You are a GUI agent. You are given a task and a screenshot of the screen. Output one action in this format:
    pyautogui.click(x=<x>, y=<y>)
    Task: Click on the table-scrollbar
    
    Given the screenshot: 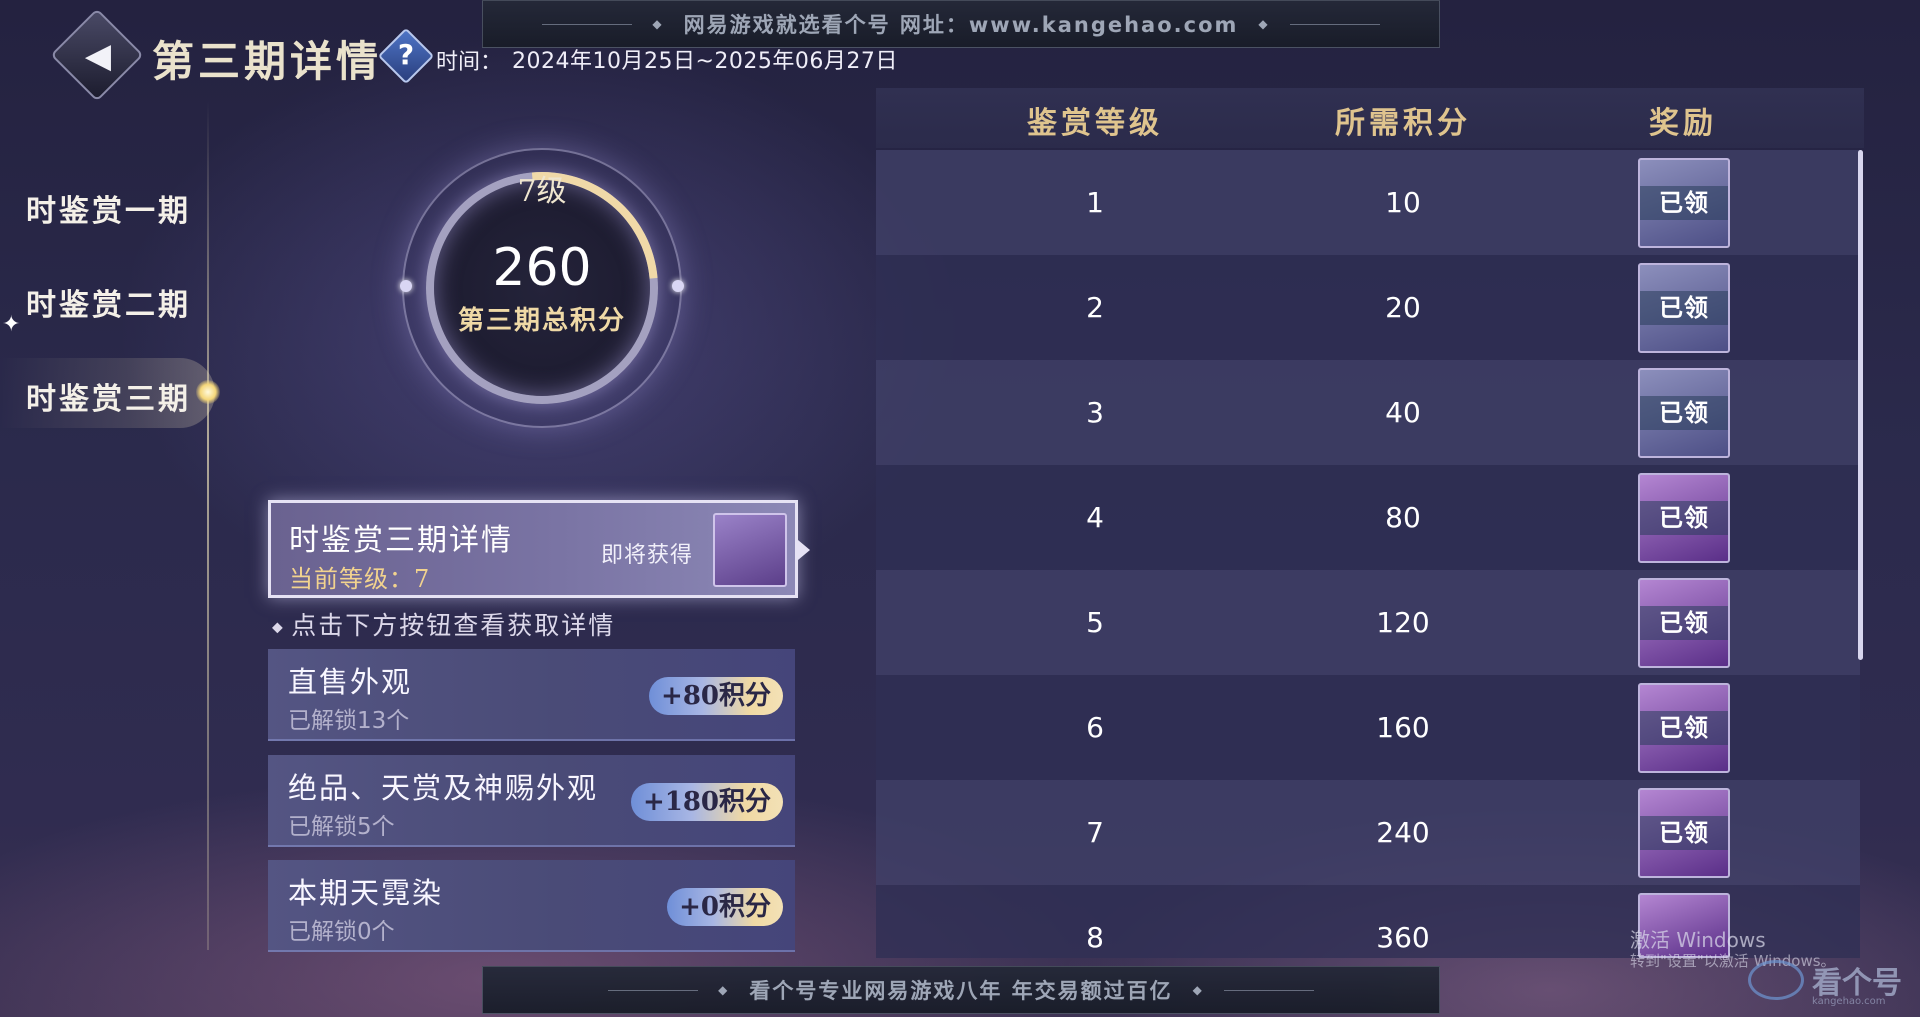 What is the action you would take?
    pyautogui.click(x=1860, y=405)
    